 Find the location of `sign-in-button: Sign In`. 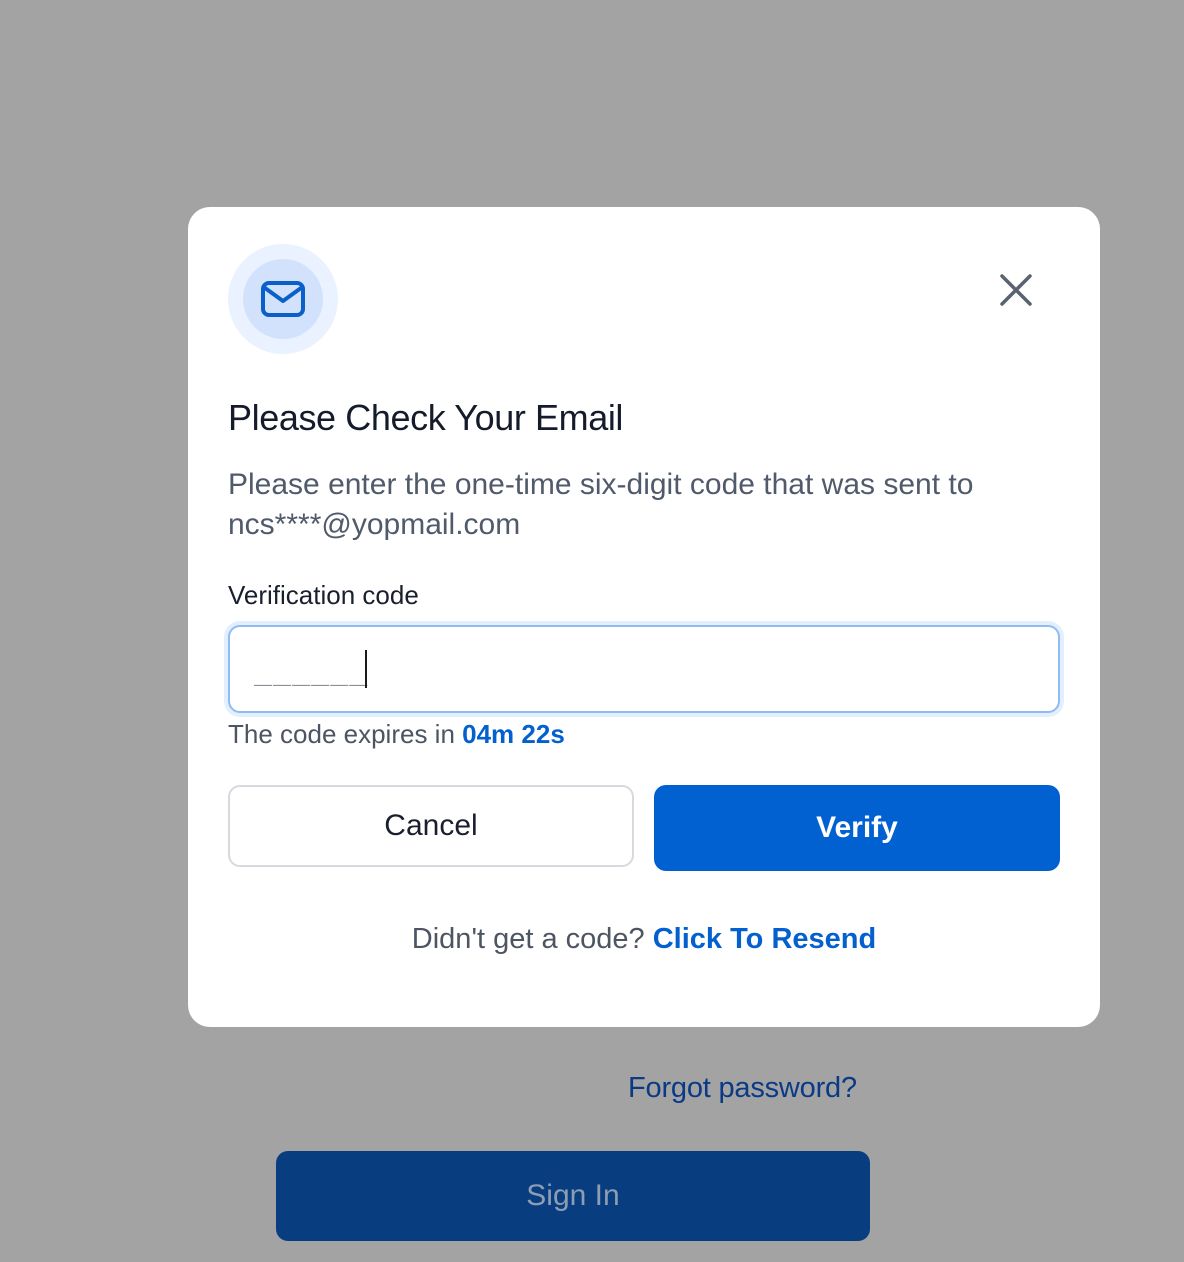

sign-in-button: Sign In is located at coordinates (573, 1196).